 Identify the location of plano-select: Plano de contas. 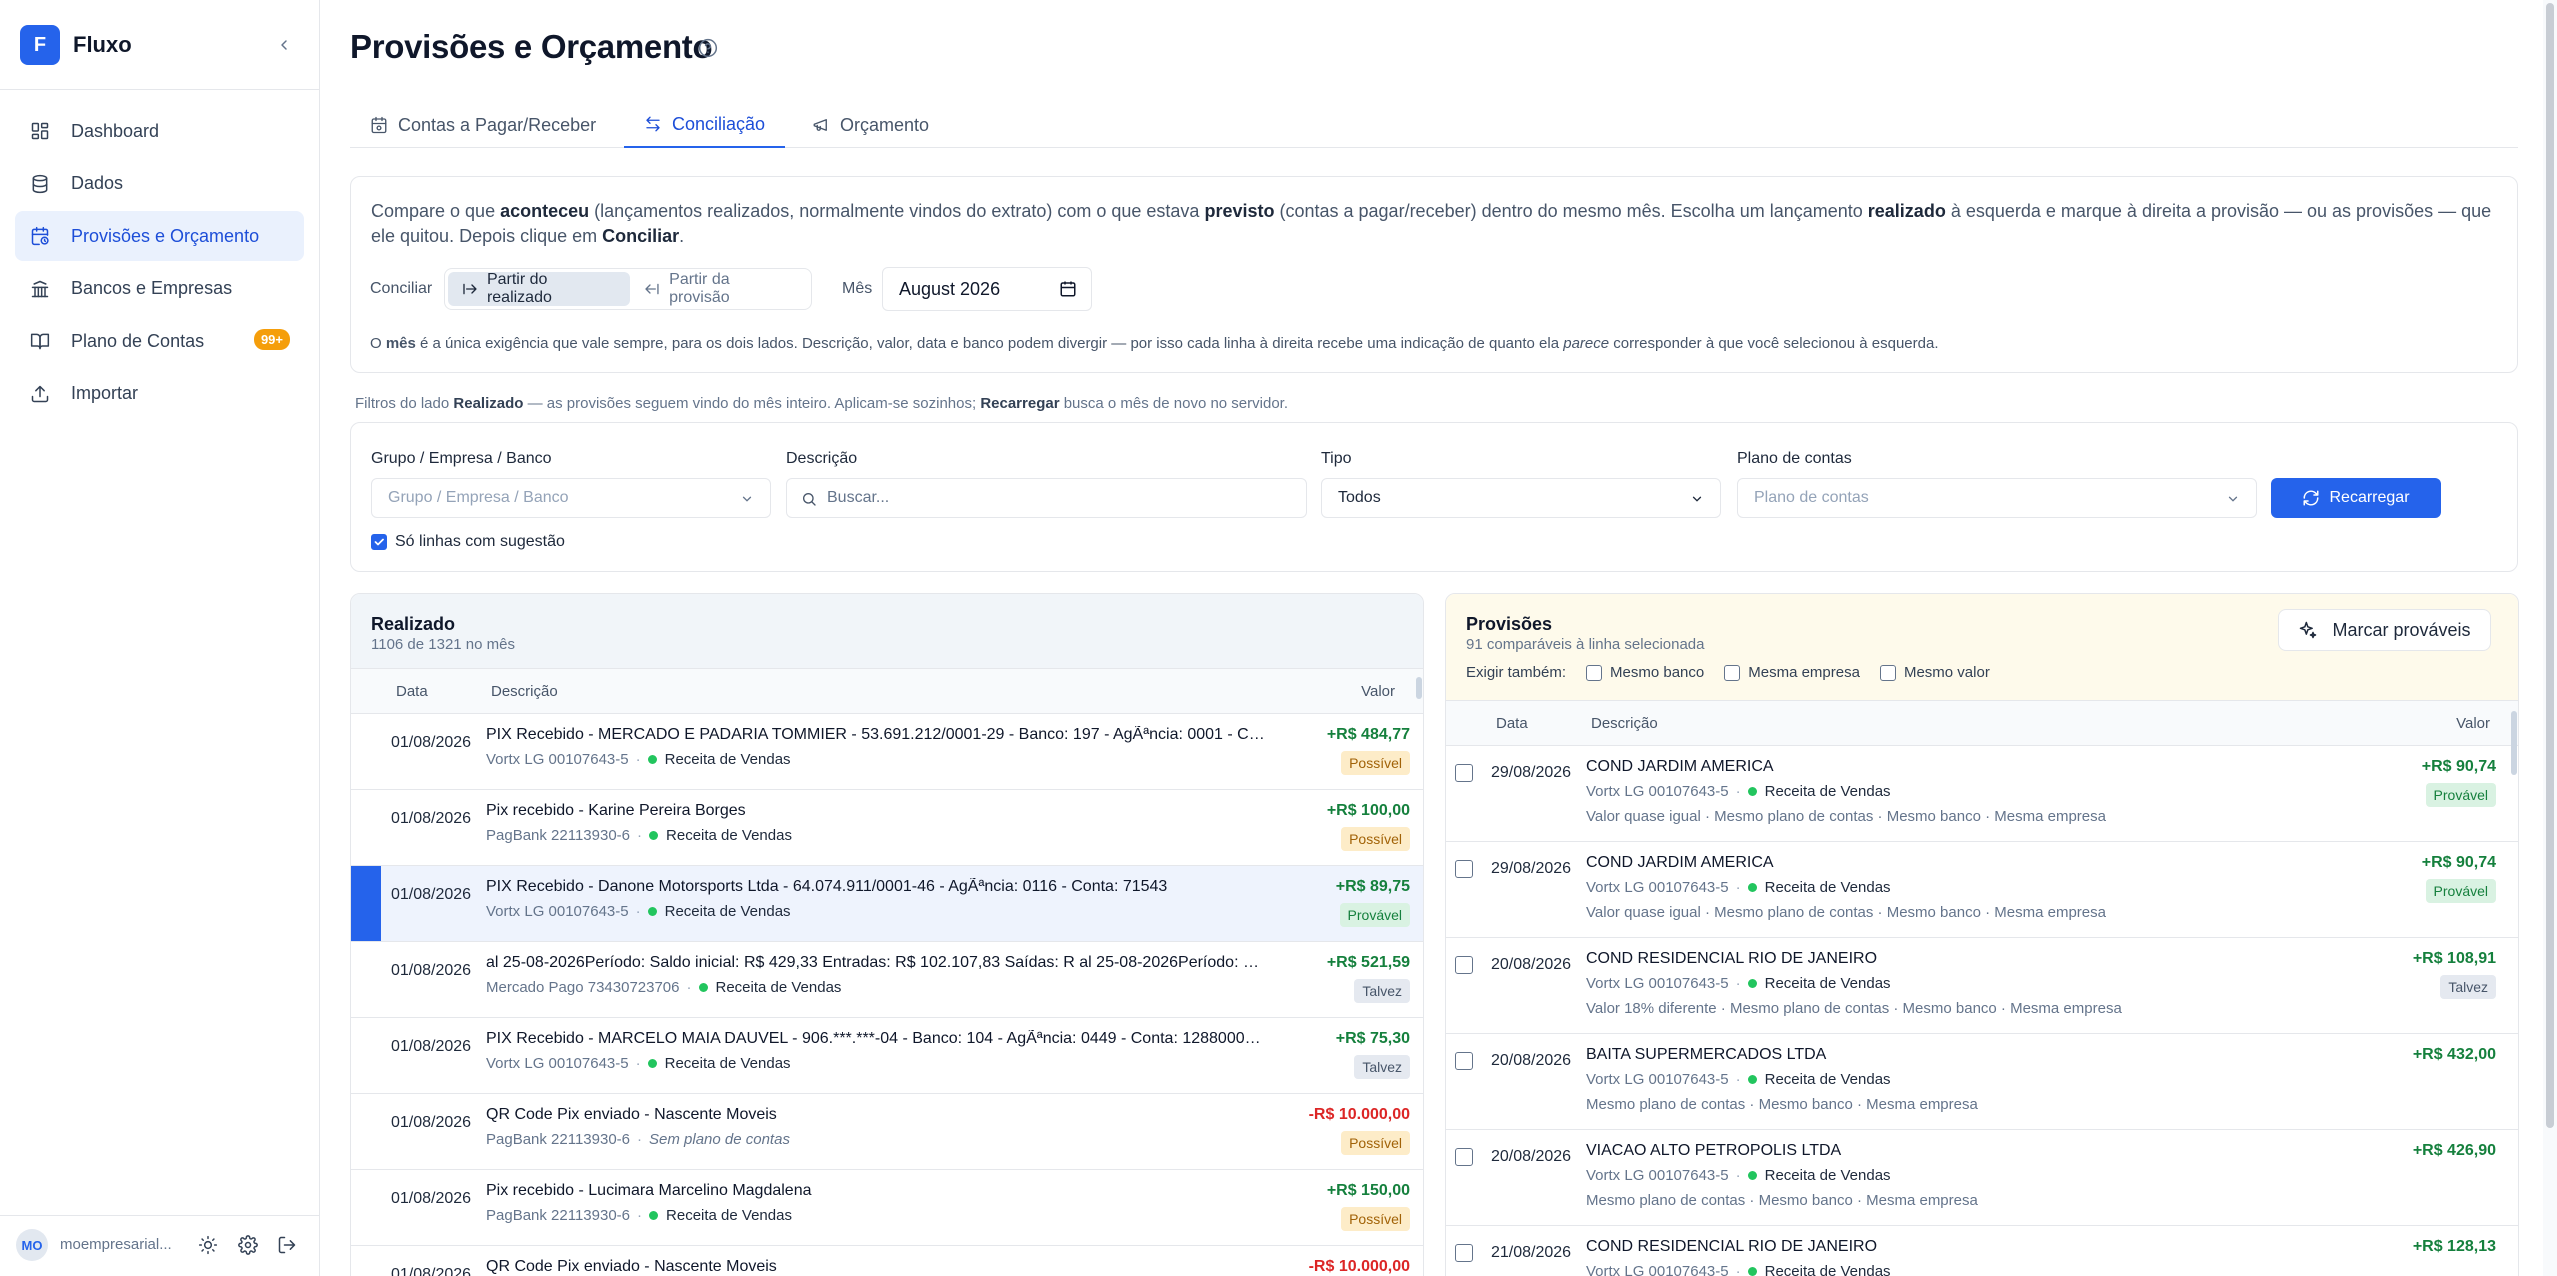
(1997, 498).